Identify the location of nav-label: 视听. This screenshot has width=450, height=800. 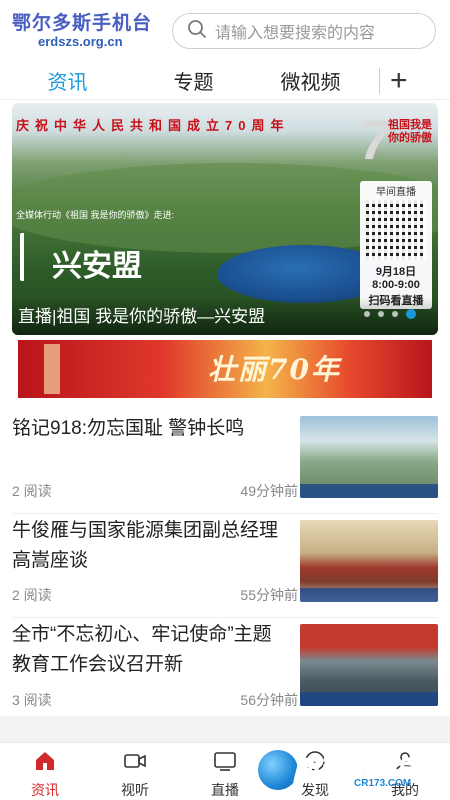
(135, 790).